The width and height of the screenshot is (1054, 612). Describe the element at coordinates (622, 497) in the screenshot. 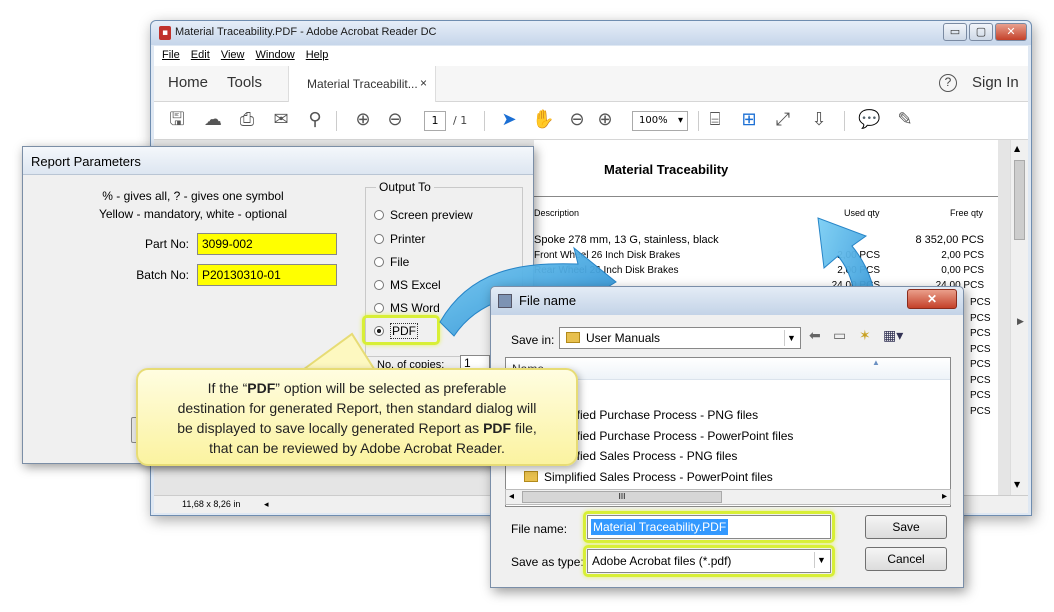

I see `scrollbar-thumb: III` at that location.